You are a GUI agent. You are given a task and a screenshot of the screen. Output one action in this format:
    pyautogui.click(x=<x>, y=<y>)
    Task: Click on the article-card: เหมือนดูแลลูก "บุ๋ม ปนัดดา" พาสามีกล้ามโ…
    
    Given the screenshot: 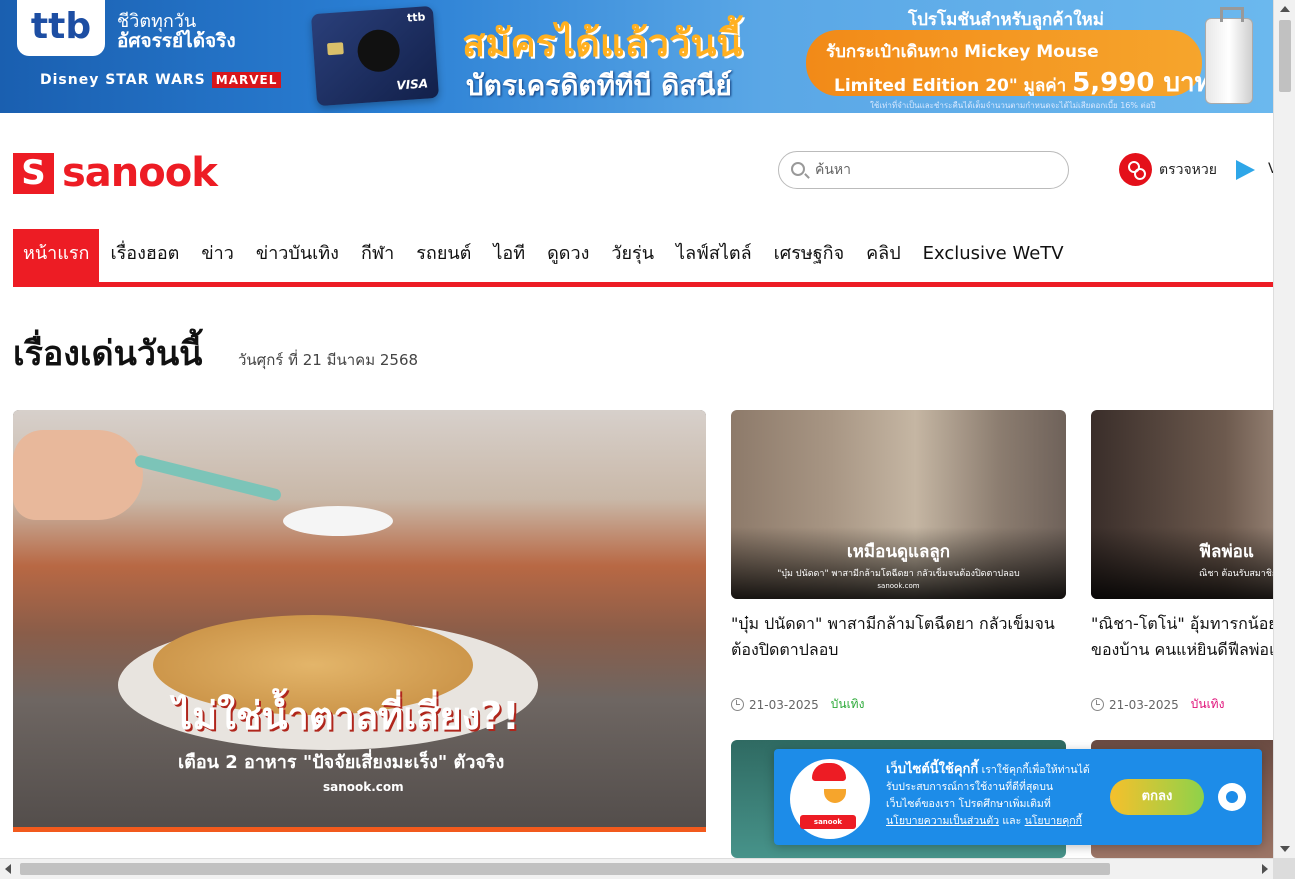 What is the action you would take?
    pyautogui.click(x=898, y=561)
    